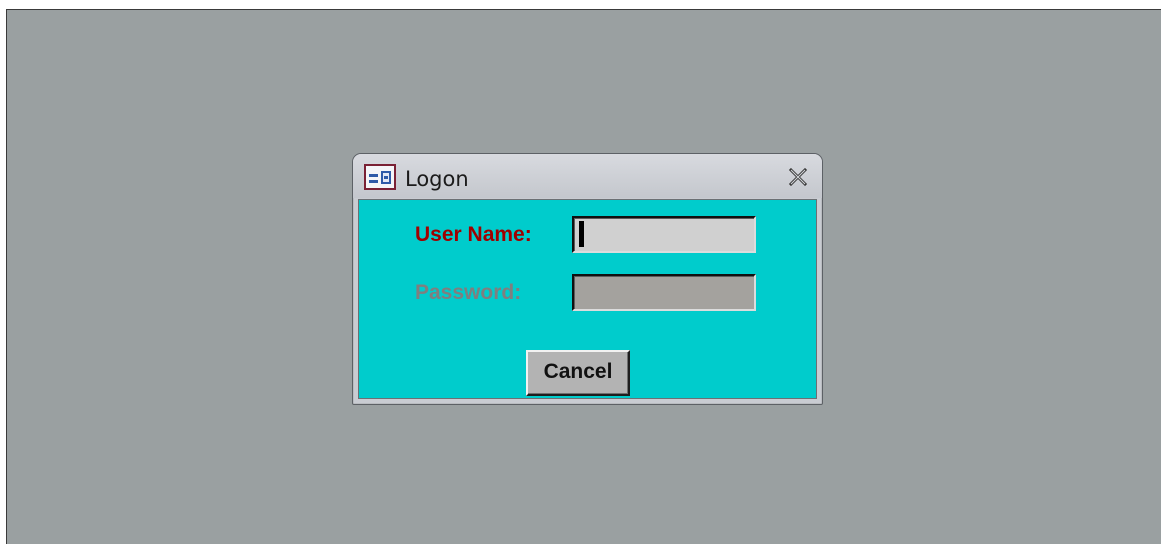 This screenshot has height=544, width=1161. What do you see at coordinates (578, 373) in the screenshot?
I see `cancel-button: Cancel` at bounding box center [578, 373].